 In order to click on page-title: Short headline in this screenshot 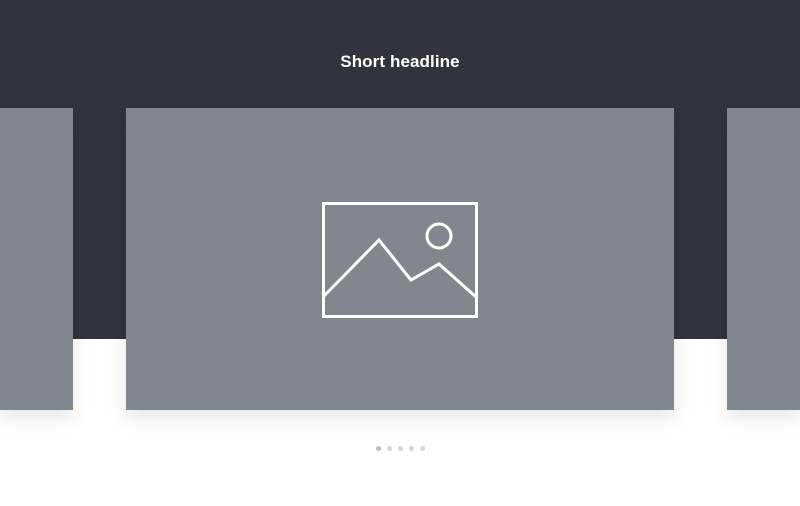, I will do `click(400, 61)`.